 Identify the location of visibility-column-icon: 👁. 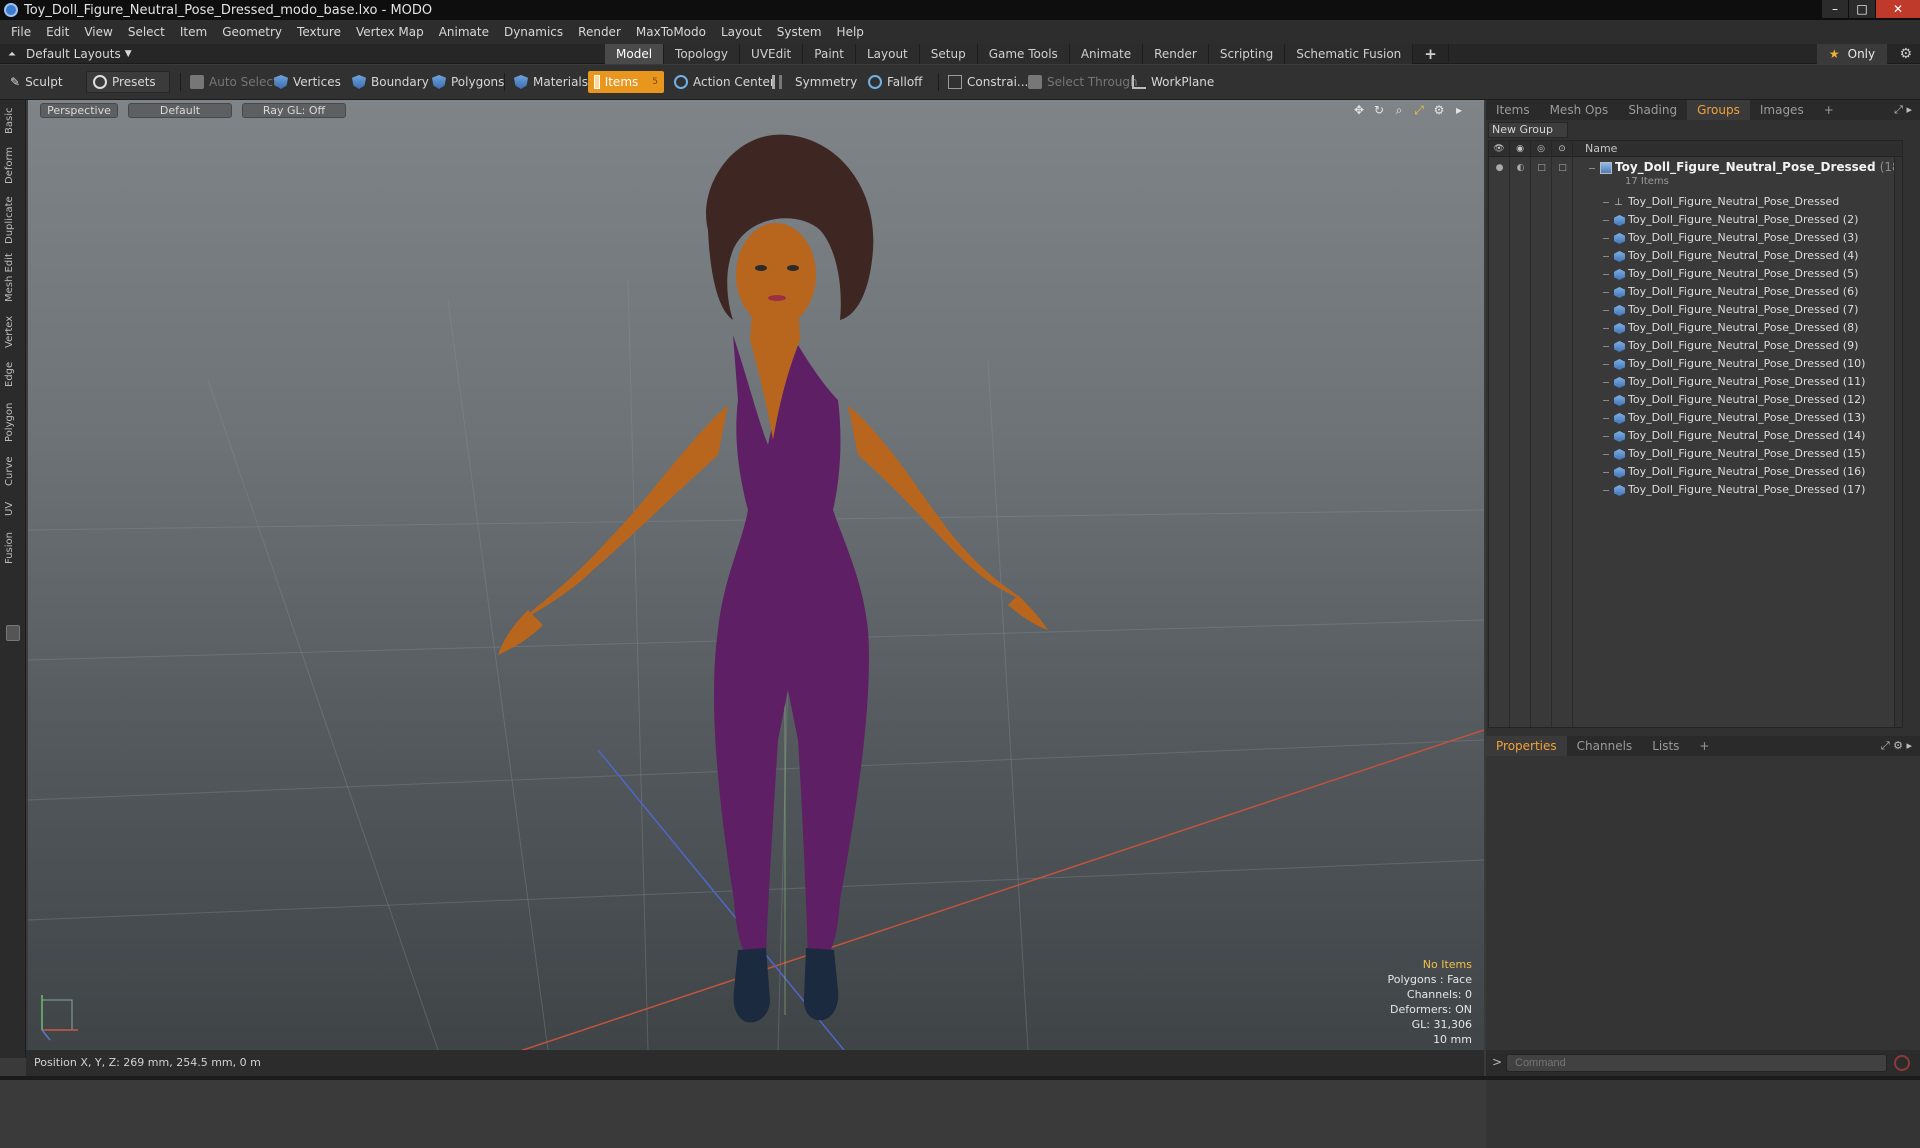
(1499, 149).